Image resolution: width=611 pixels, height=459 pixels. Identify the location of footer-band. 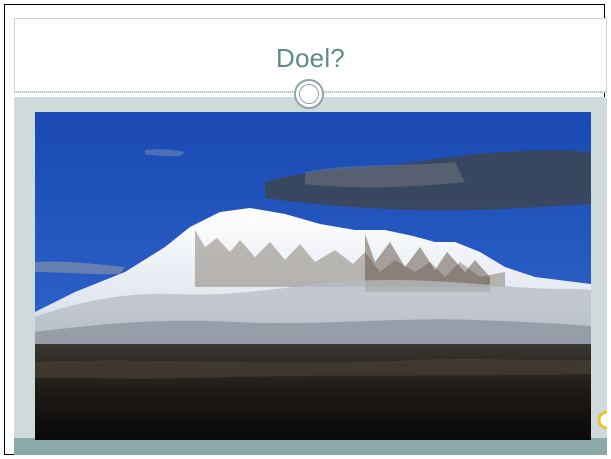
(310, 446).